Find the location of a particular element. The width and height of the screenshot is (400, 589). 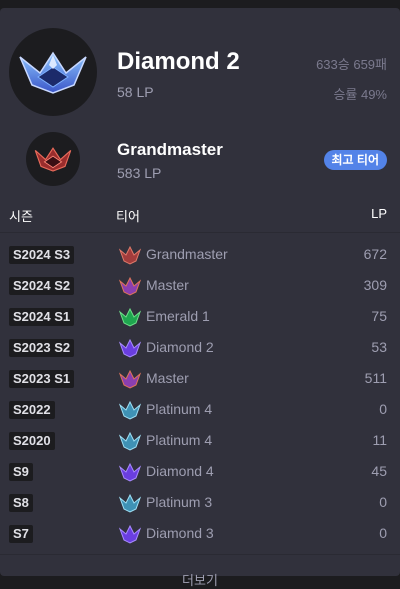

header-lp: LP is located at coordinates (379, 213).